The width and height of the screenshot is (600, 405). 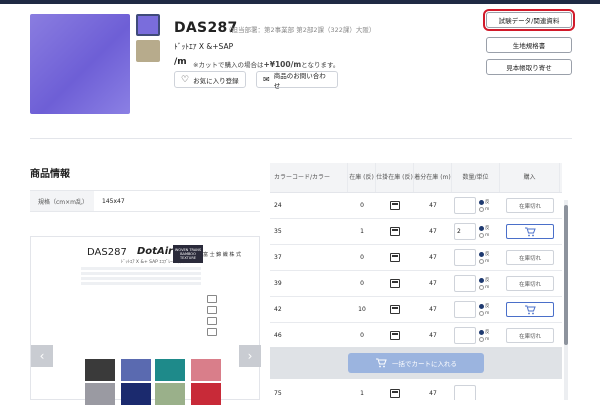 What do you see at coordinates (465, 231) in the screenshot?
I see `quantity-input: 2` at bounding box center [465, 231].